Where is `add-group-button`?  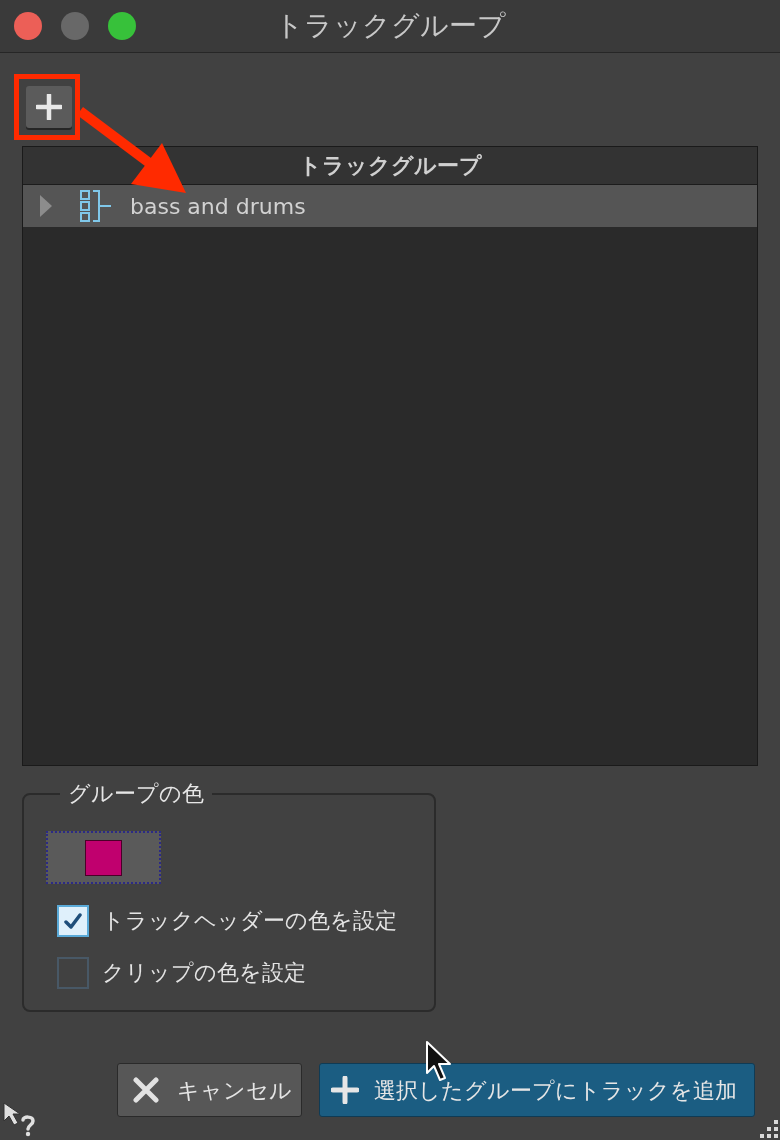
add-group-button is located at coordinates (49, 107).